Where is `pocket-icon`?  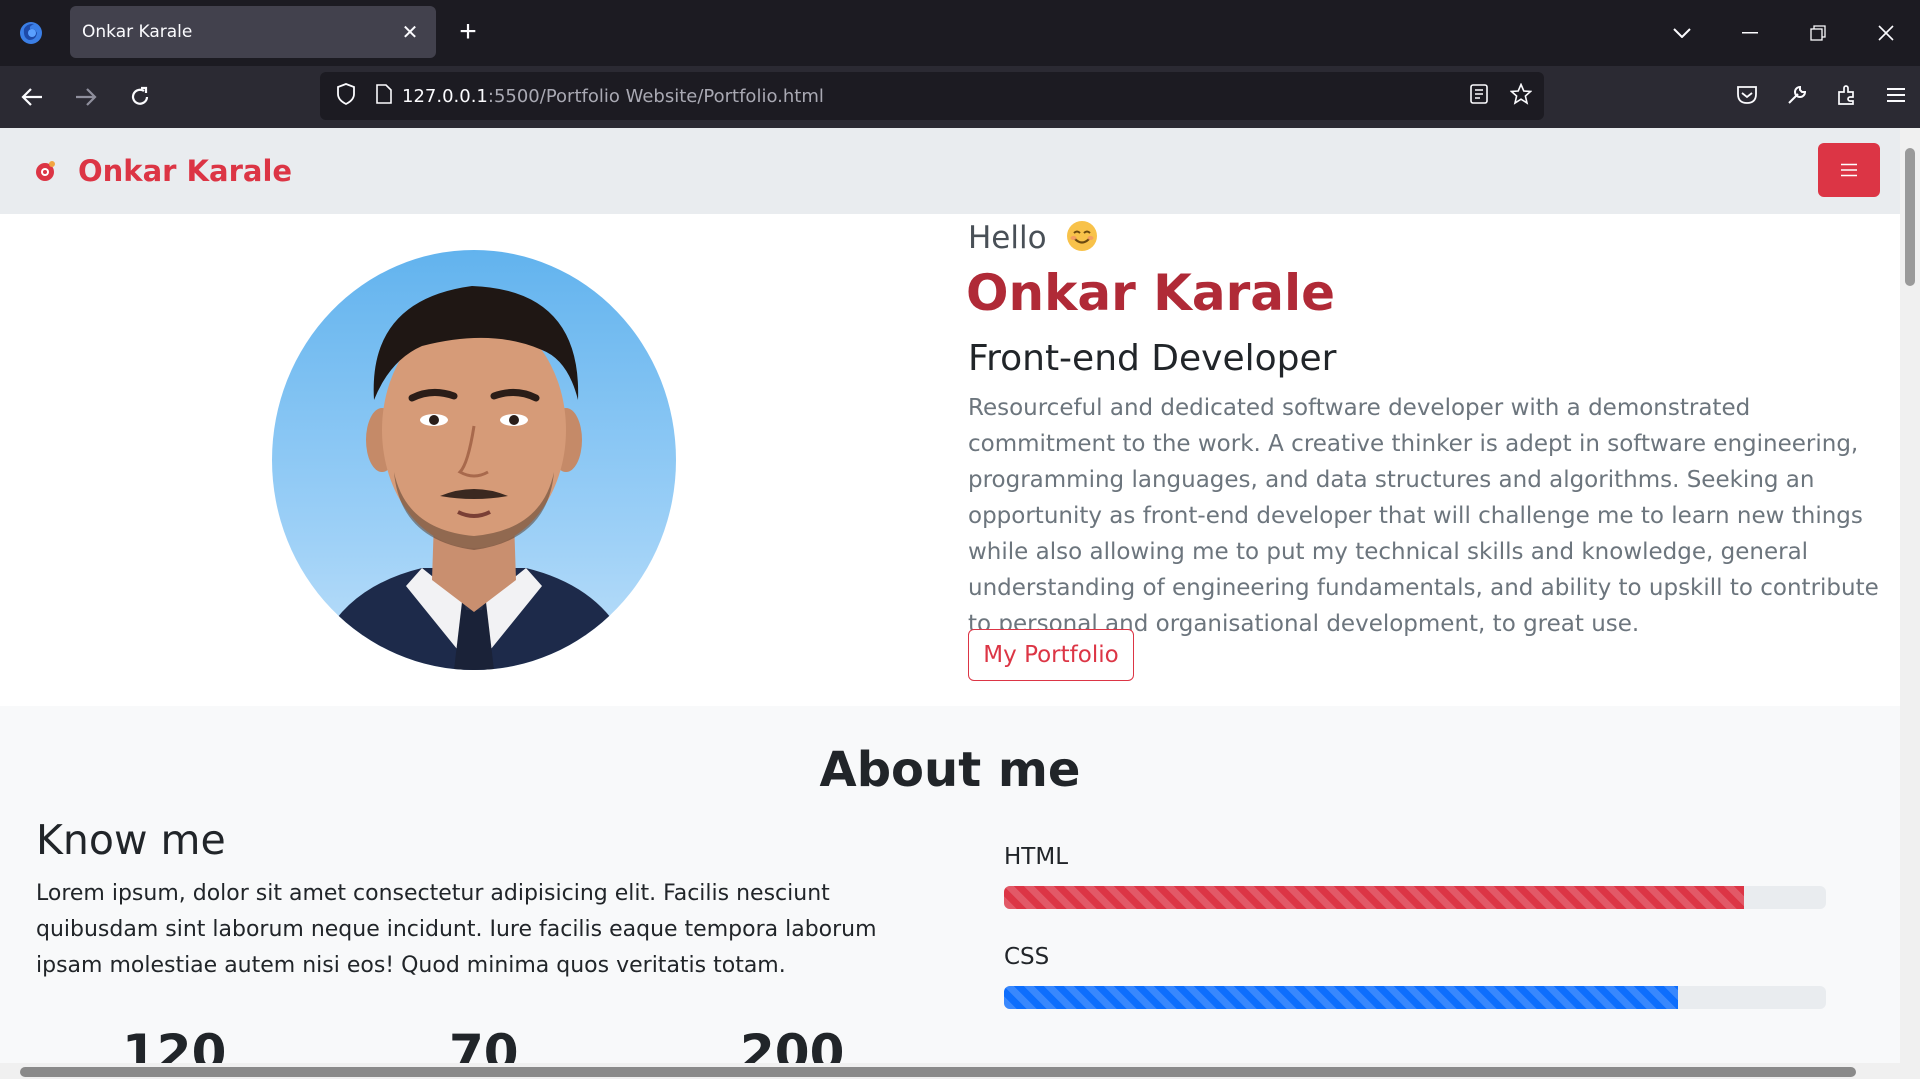
pocket-icon is located at coordinates (1747, 97).